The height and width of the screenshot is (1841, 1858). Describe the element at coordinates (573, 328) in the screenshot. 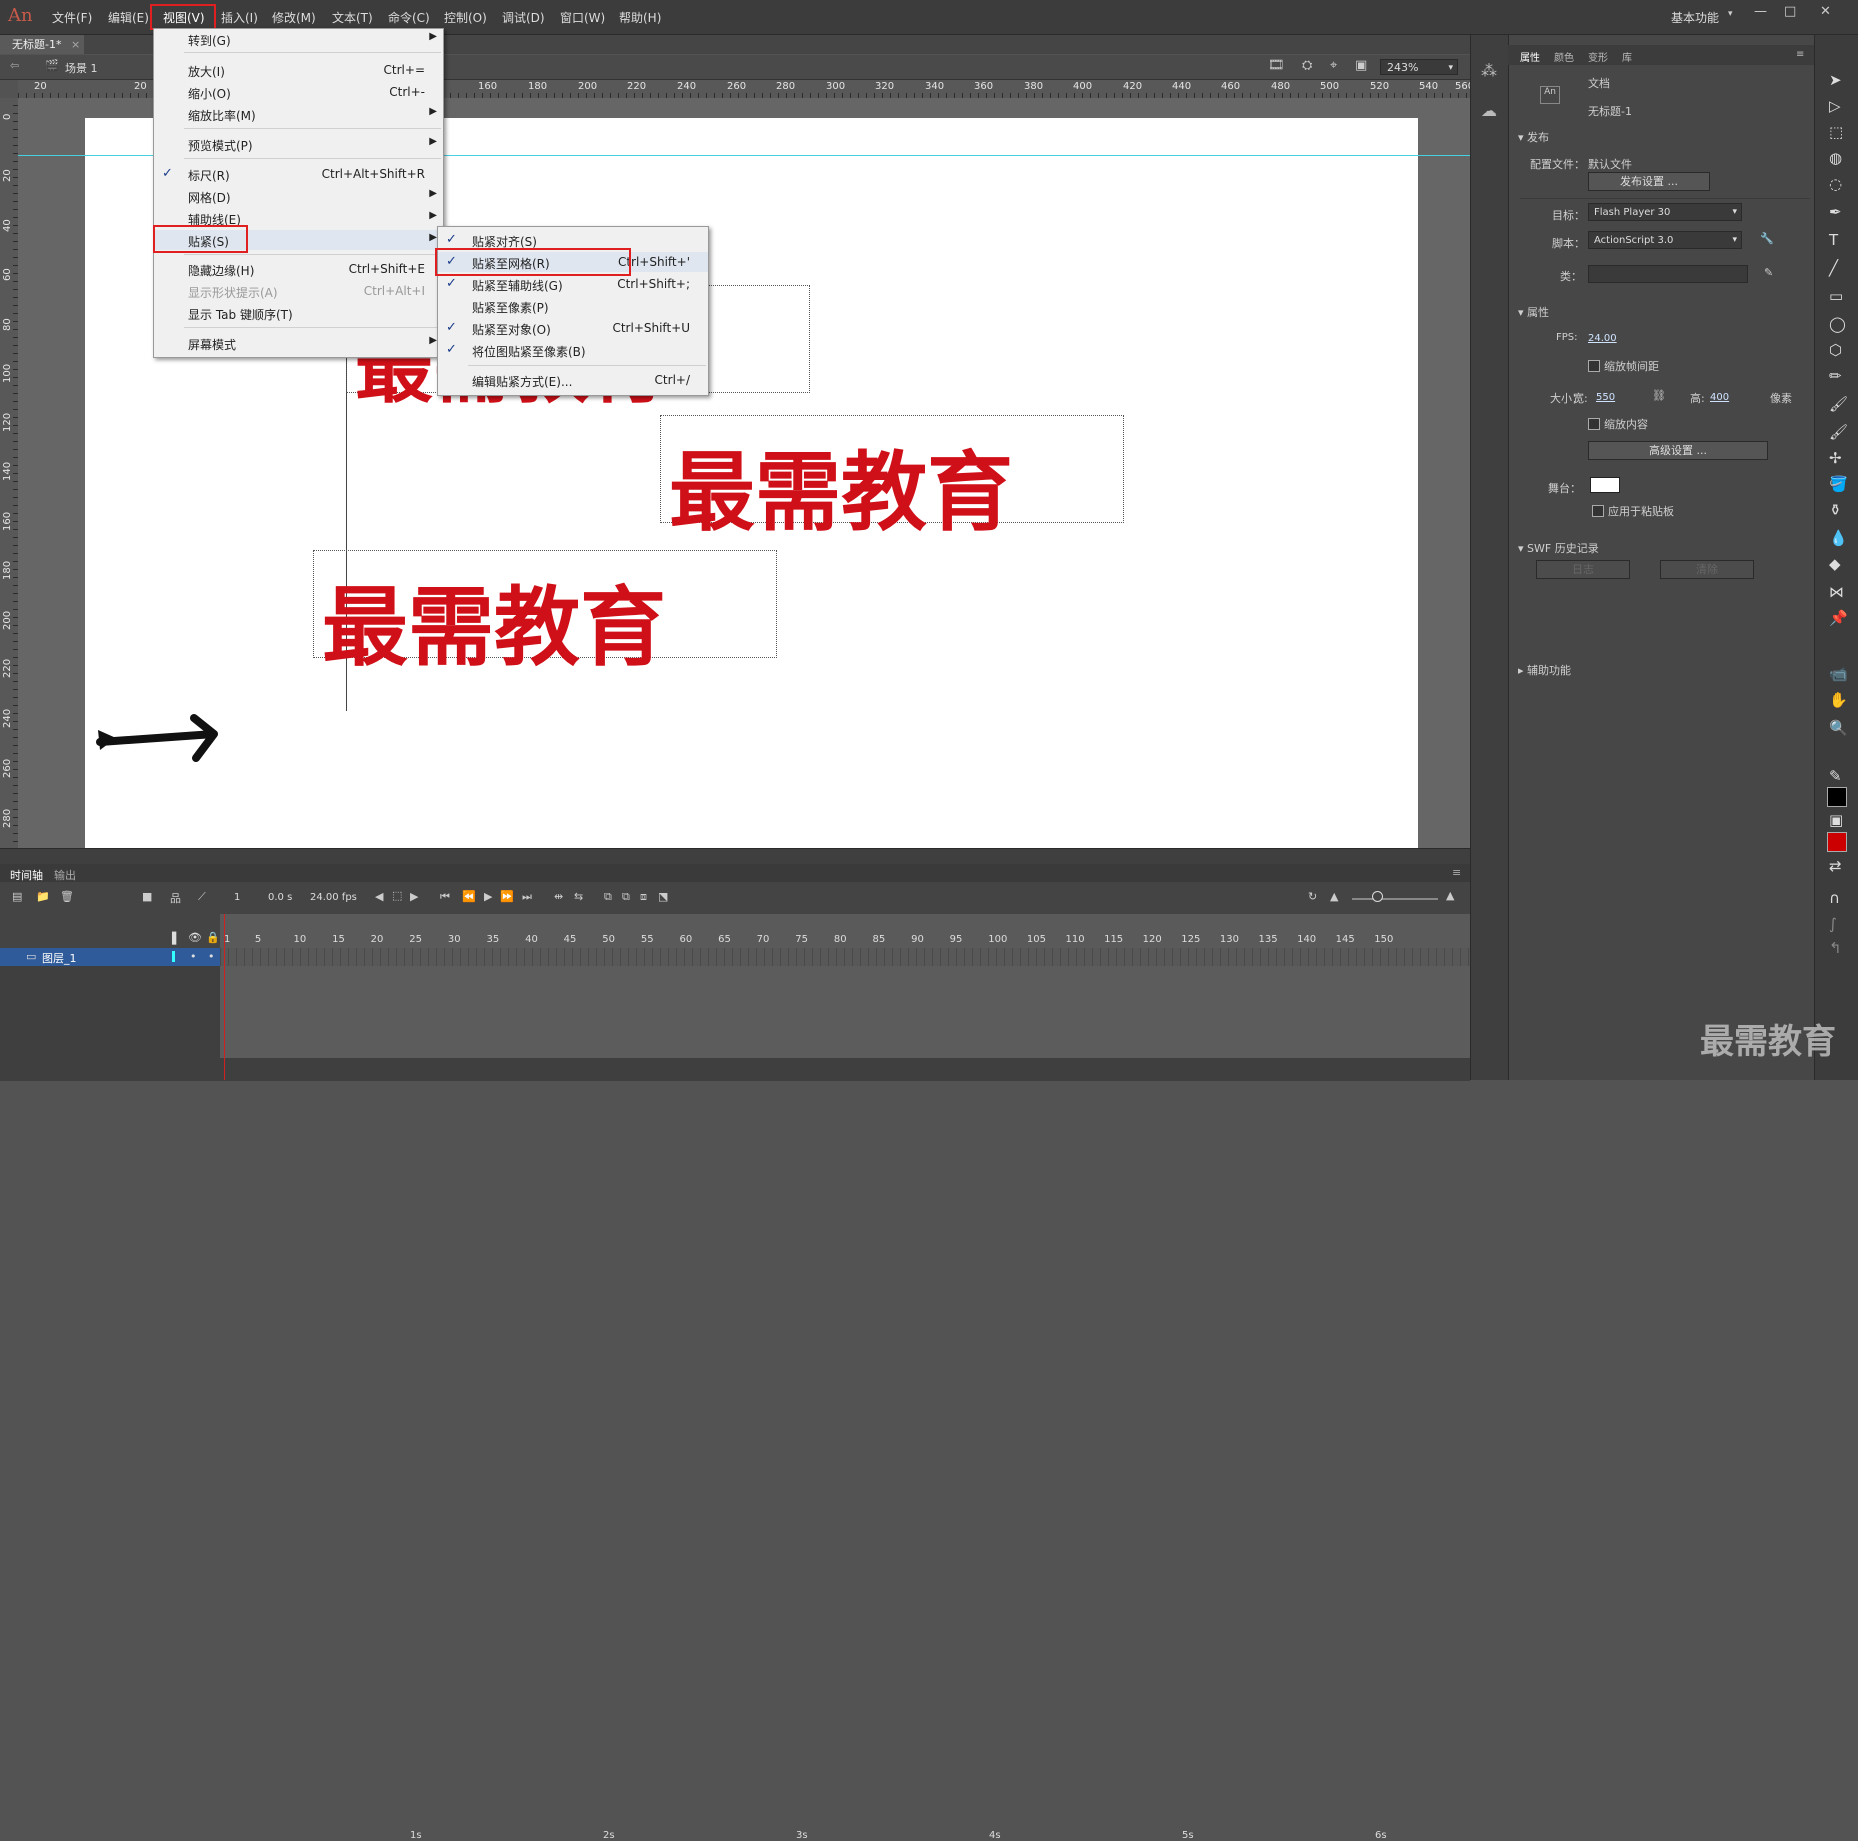

I see `snap-to-objects: ✓ 贴紧至对象(O) Ctrl+Shift+U` at that location.